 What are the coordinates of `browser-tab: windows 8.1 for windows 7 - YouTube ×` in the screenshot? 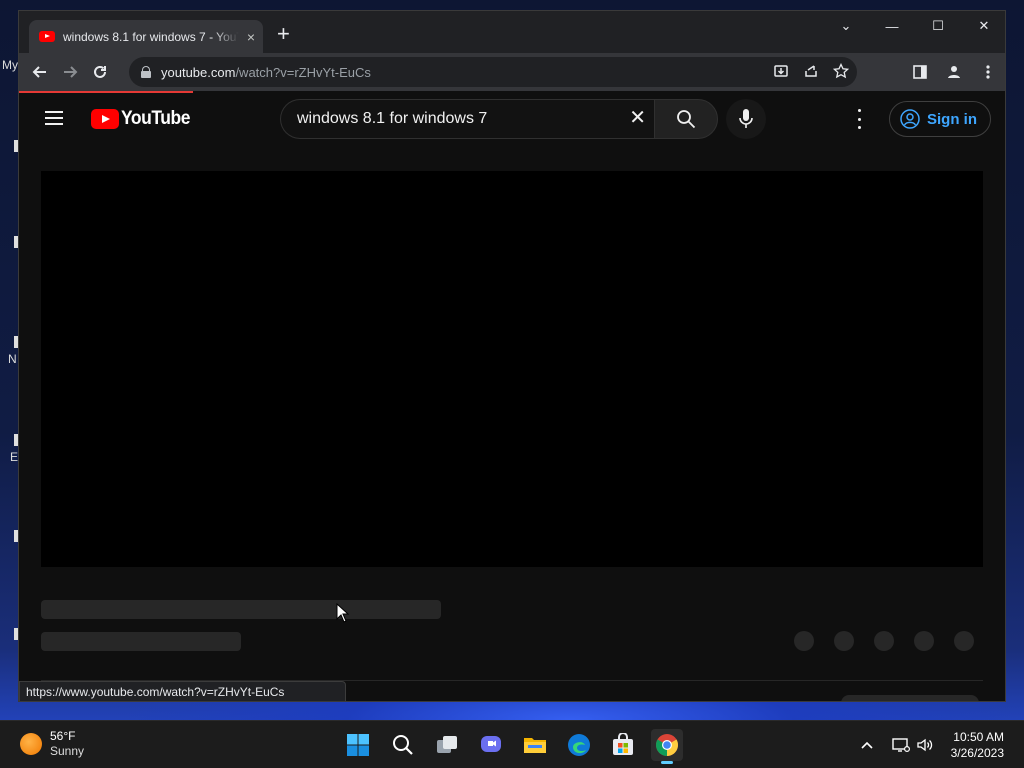 It's located at (146, 36).